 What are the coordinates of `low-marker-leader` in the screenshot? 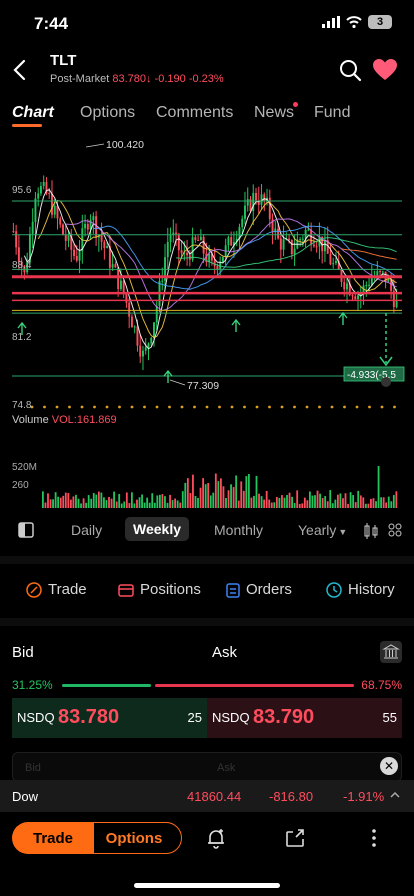 It's located at (177, 382).